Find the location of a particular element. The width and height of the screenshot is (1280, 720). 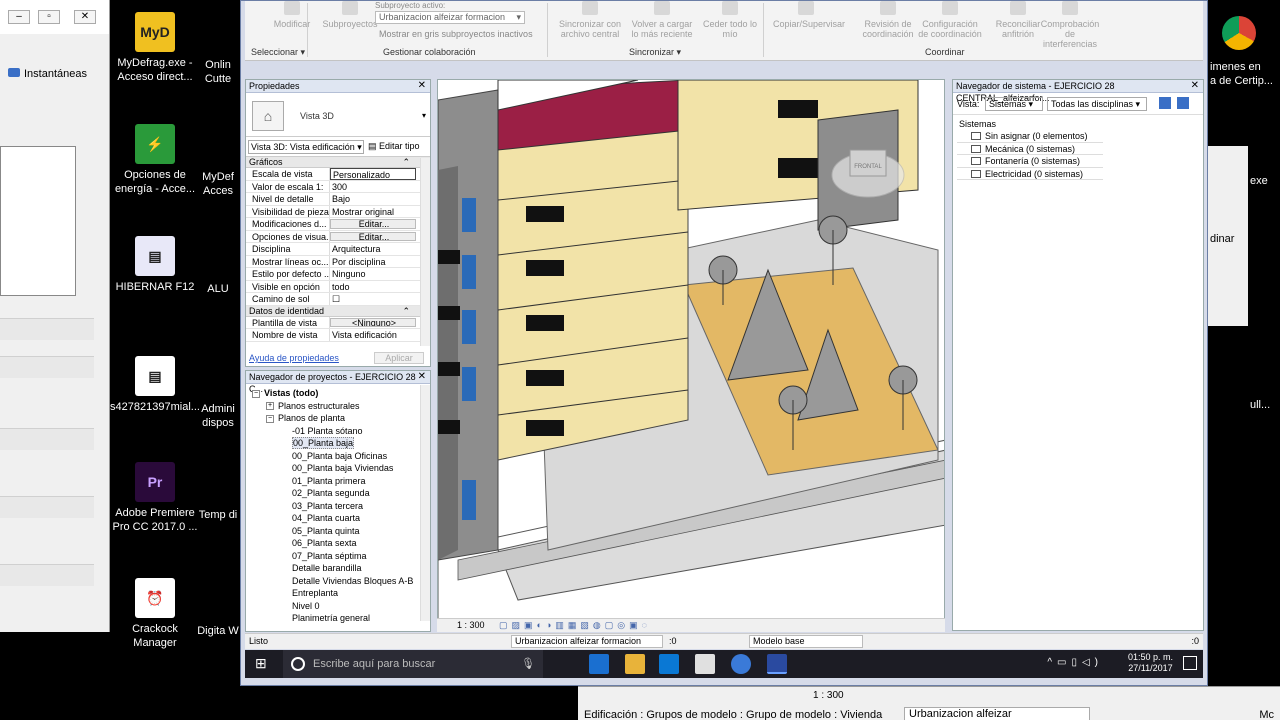

system-row: Mecánica (0 sistemas) is located at coordinates (1030, 149).